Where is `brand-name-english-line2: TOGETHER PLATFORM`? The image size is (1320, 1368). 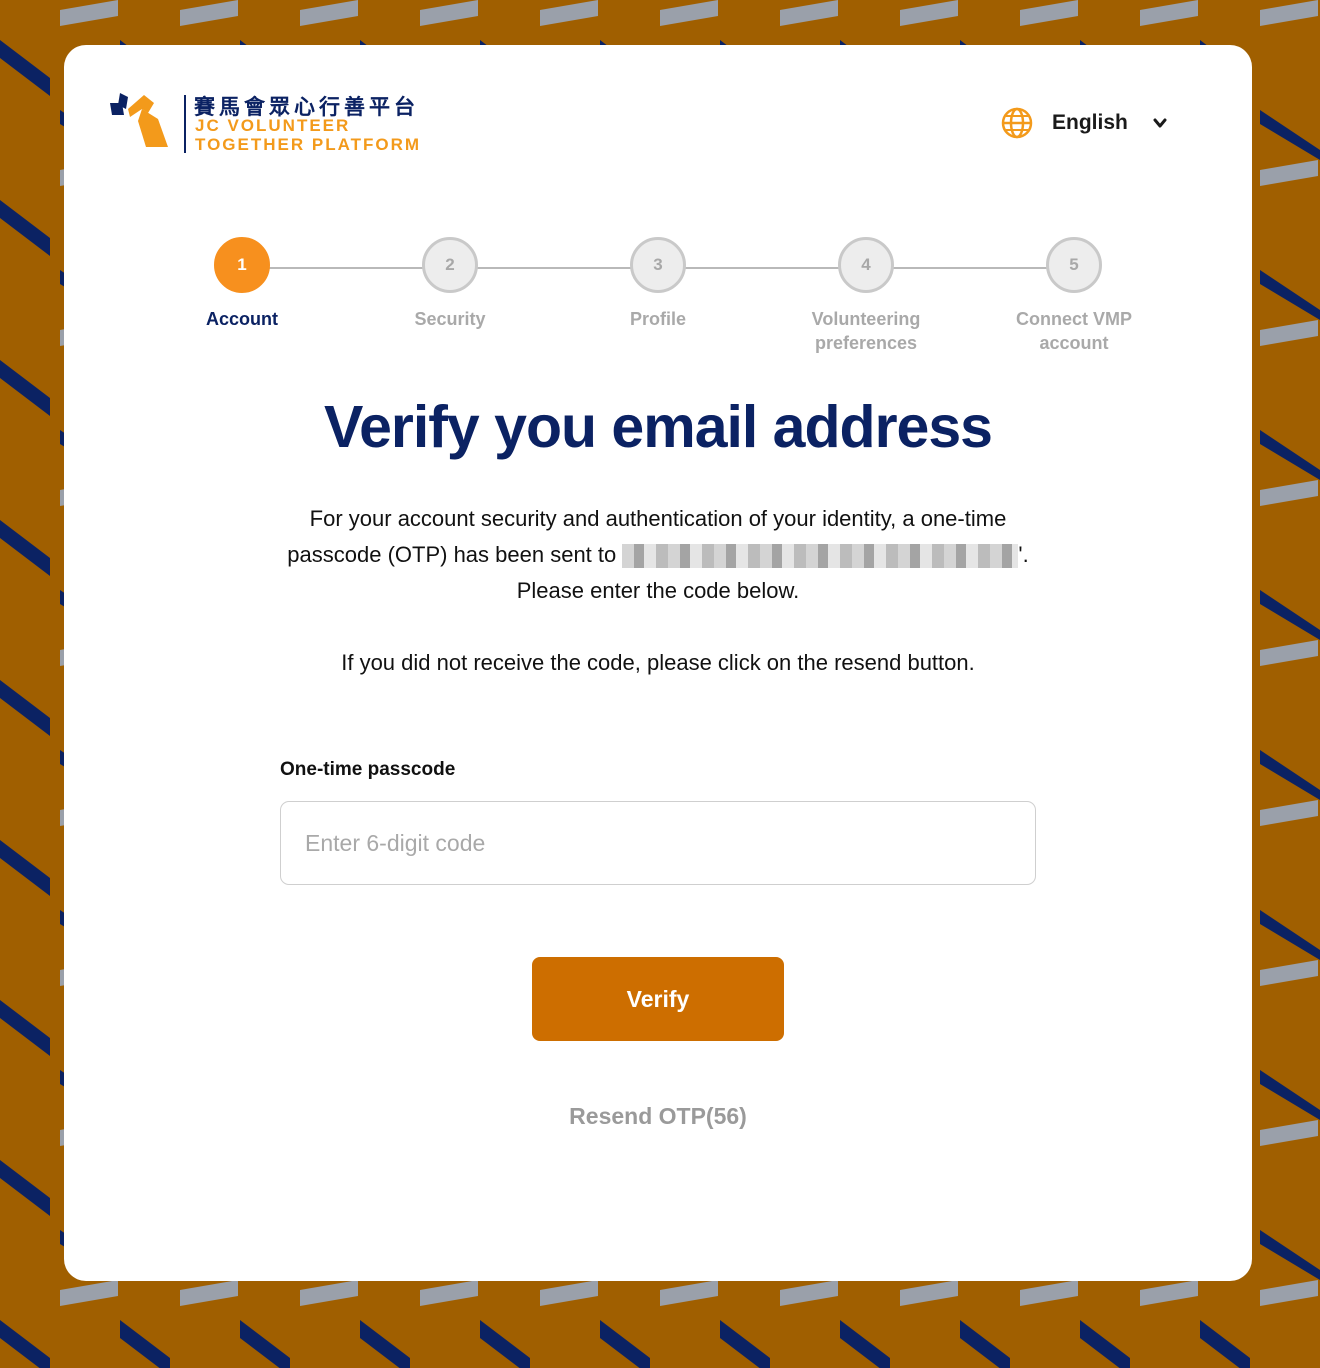
brand-name-english-line2: TOGETHER PLATFORM is located at coordinates (308, 144).